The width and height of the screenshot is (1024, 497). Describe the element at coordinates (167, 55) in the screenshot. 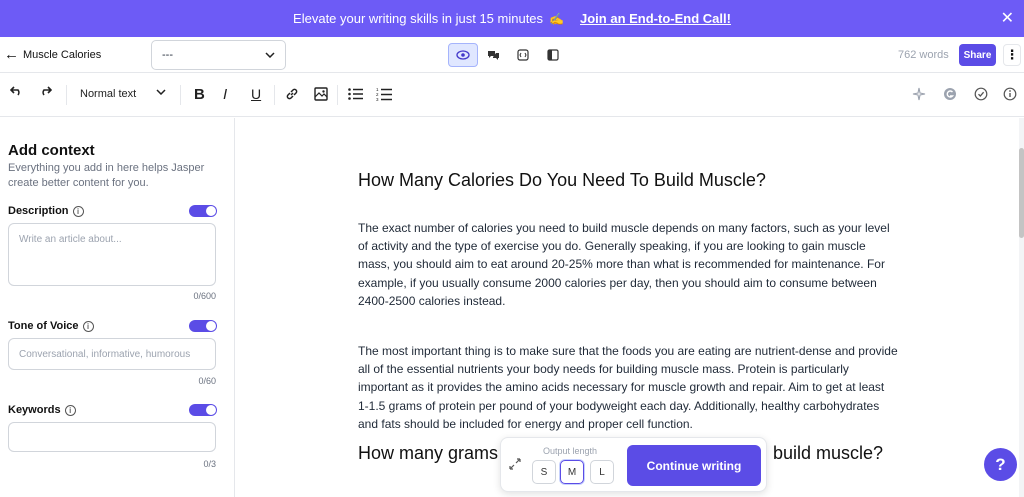

I see `document-select-value: ---` at that location.